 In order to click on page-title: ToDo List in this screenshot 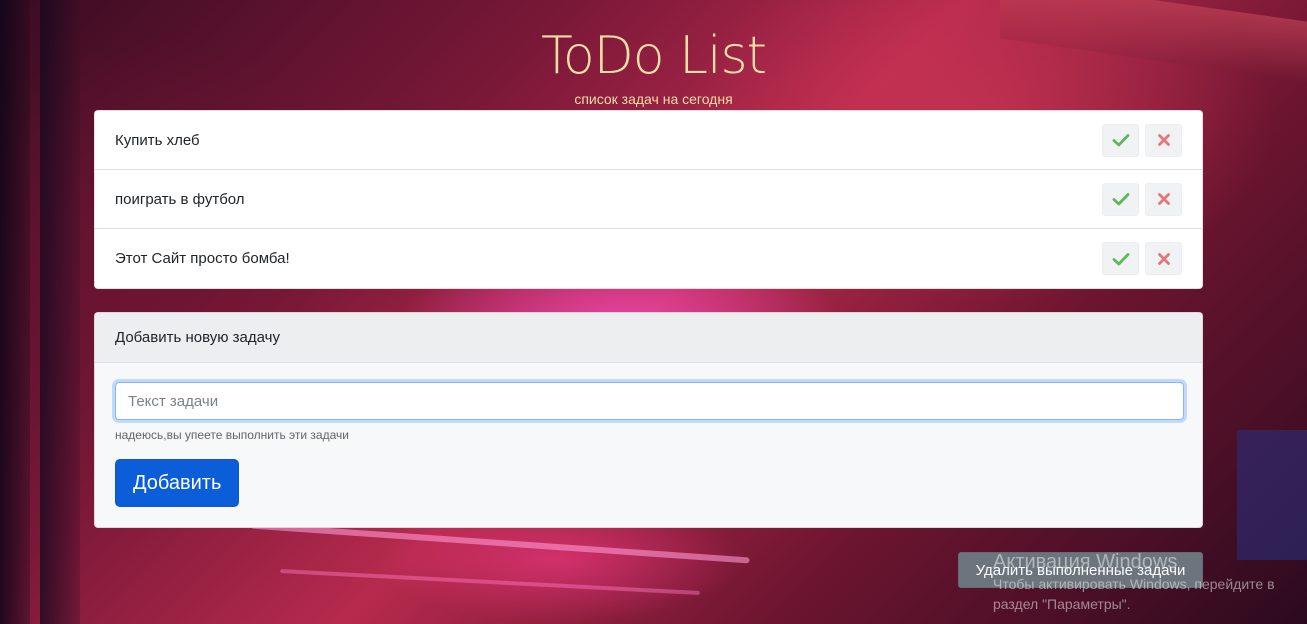, I will do `click(653, 56)`.